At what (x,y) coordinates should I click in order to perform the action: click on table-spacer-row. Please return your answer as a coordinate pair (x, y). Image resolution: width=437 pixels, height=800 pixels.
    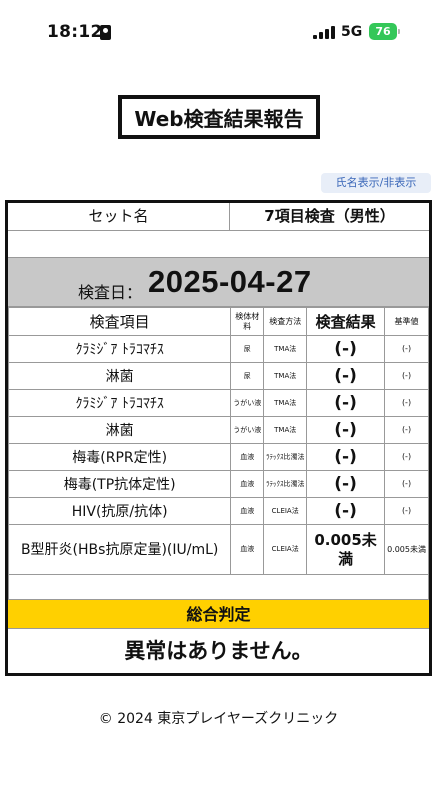
    Looking at the image, I should click on (218, 587).